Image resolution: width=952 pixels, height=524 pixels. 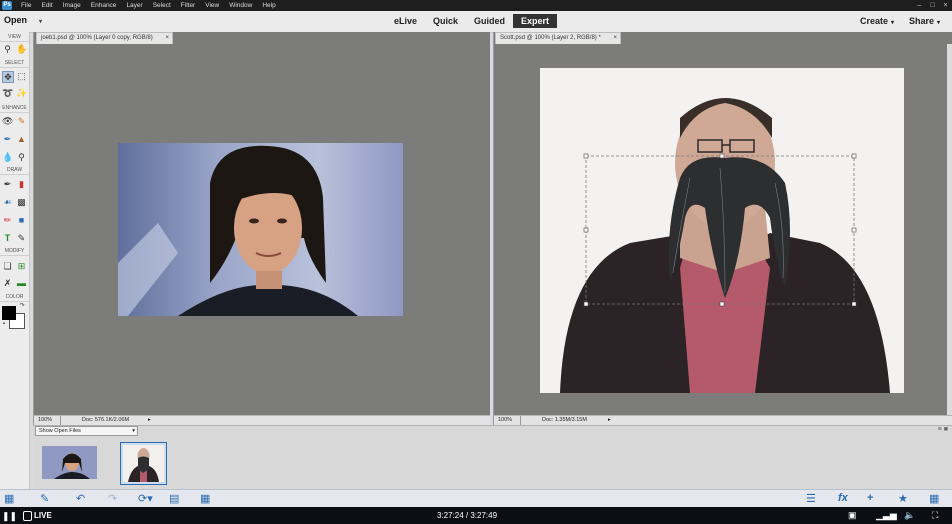 What do you see at coordinates (7, 266) in the screenshot?
I see `crop-tool-icon: ❏` at bounding box center [7, 266].